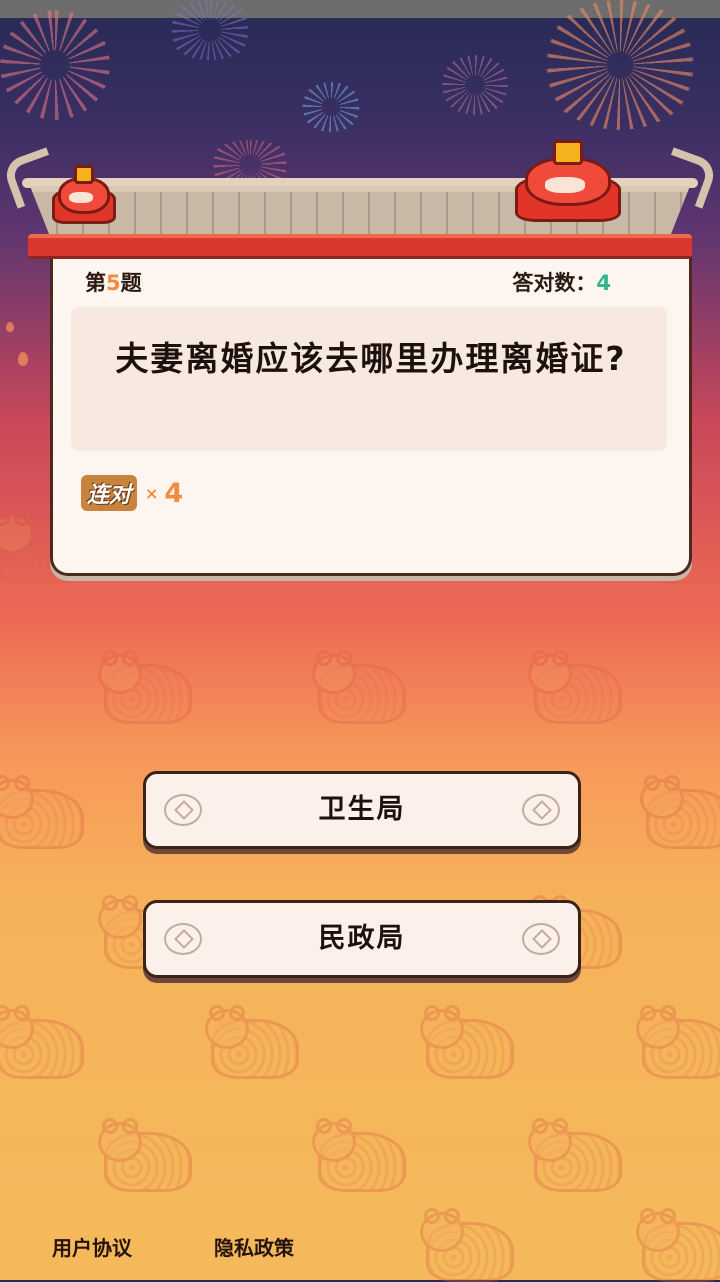 The width and height of the screenshot is (720, 1282). I want to click on temple-roof, so click(360, 199).